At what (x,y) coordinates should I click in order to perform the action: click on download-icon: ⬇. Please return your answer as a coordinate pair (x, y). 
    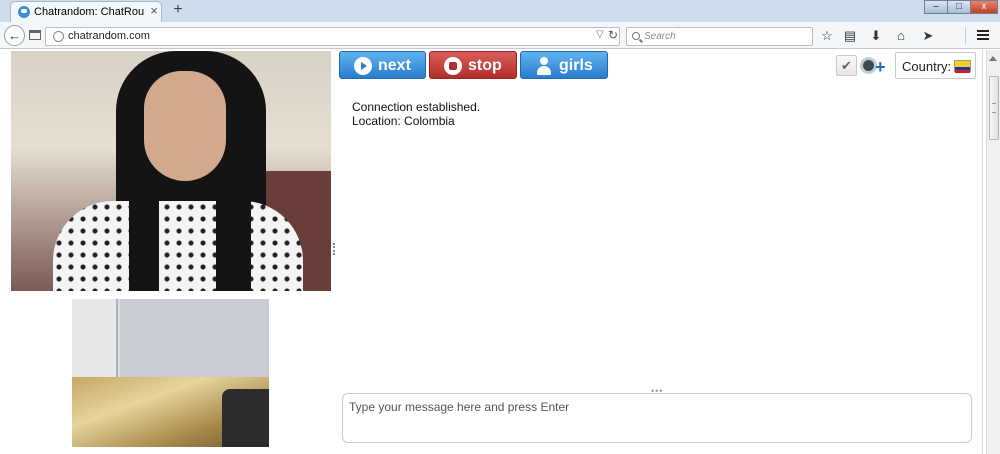
    Looking at the image, I should click on (876, 35).